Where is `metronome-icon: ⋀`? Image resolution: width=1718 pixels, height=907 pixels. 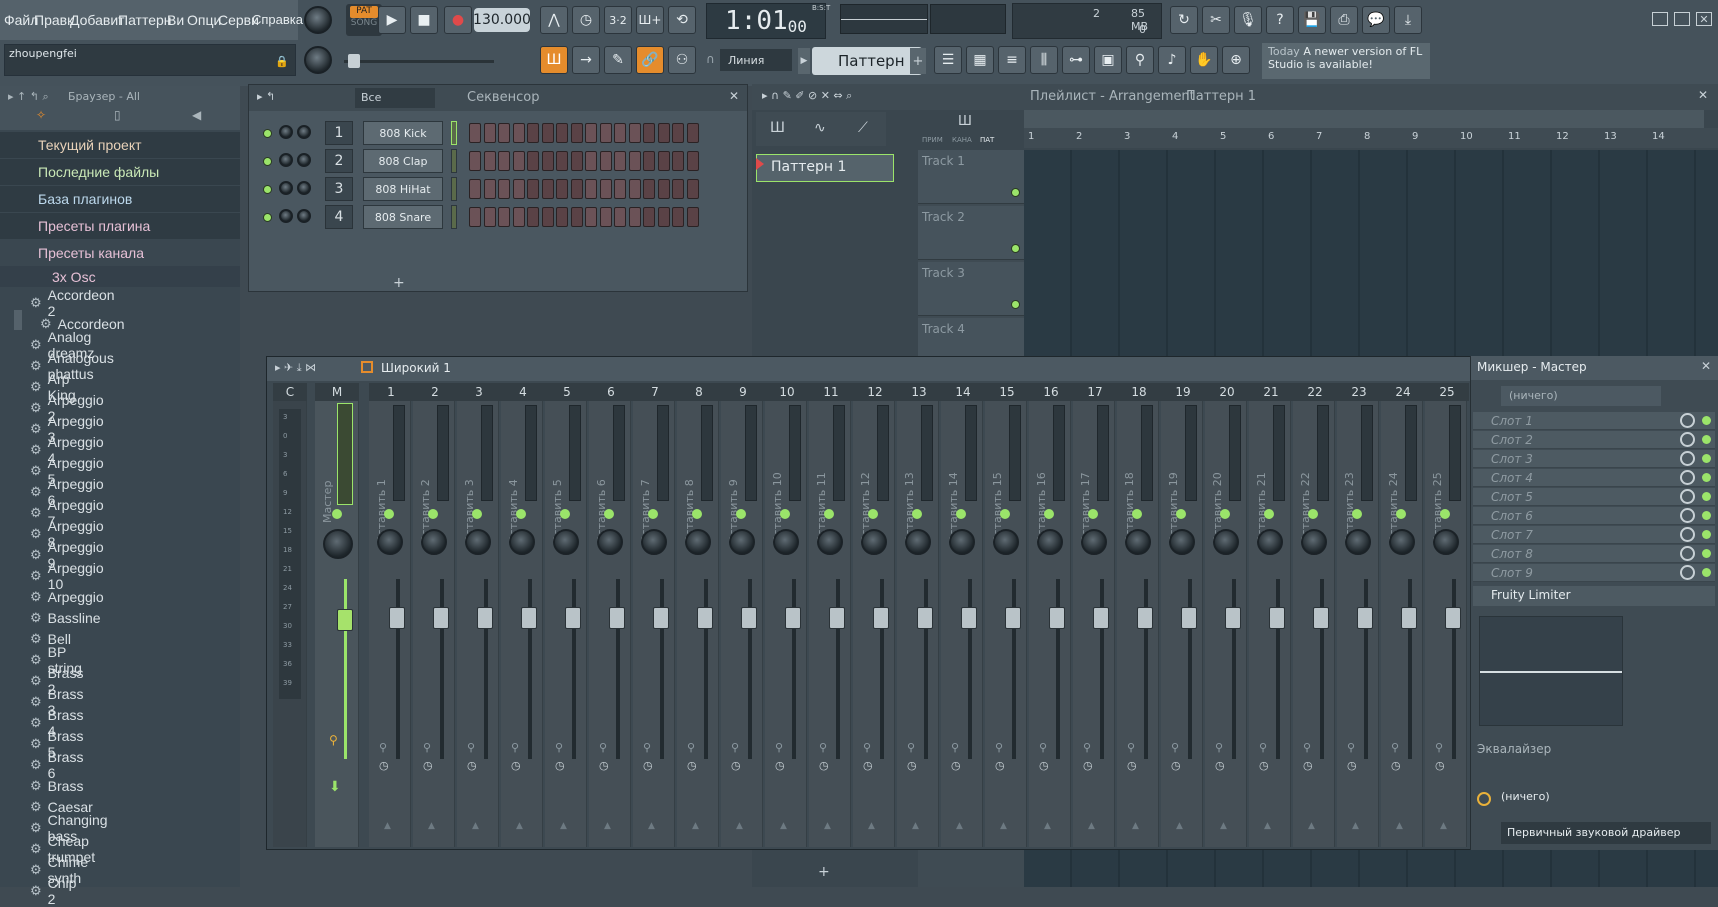 metronome-icon: ⋀ is located at coordinates (554, 20).